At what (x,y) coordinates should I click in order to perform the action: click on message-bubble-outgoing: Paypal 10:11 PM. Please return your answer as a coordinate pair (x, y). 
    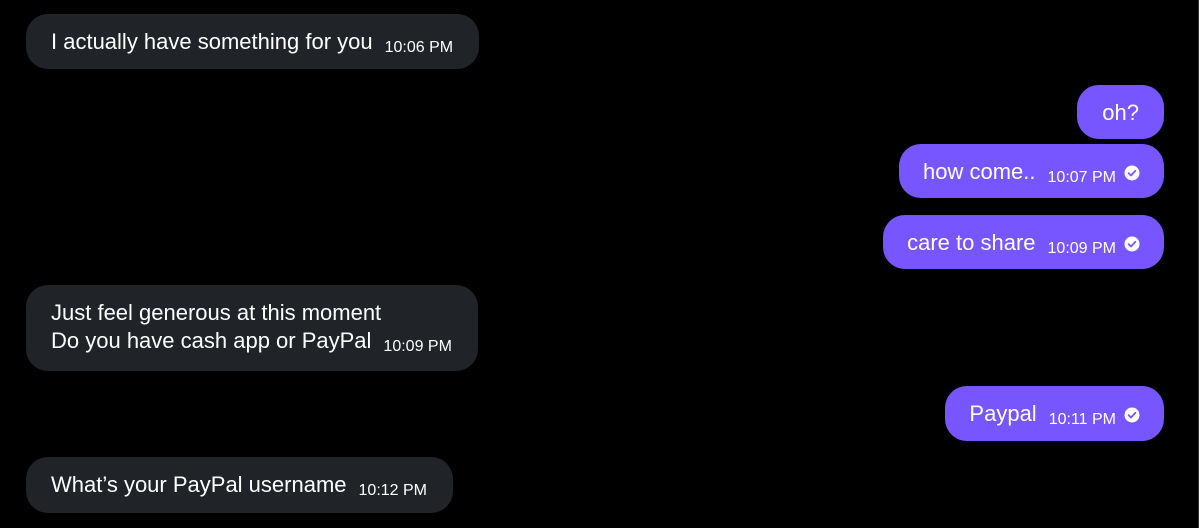
    Looking at the image, I should click on (1054, 413).